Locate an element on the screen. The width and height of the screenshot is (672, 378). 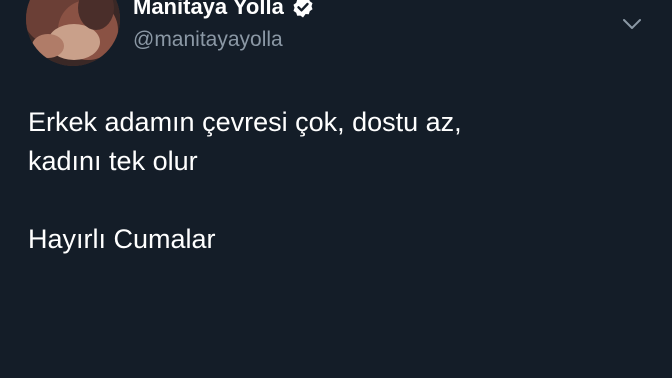
author-name-text: Manitaya Yolla is located at coordinates (208, 10).